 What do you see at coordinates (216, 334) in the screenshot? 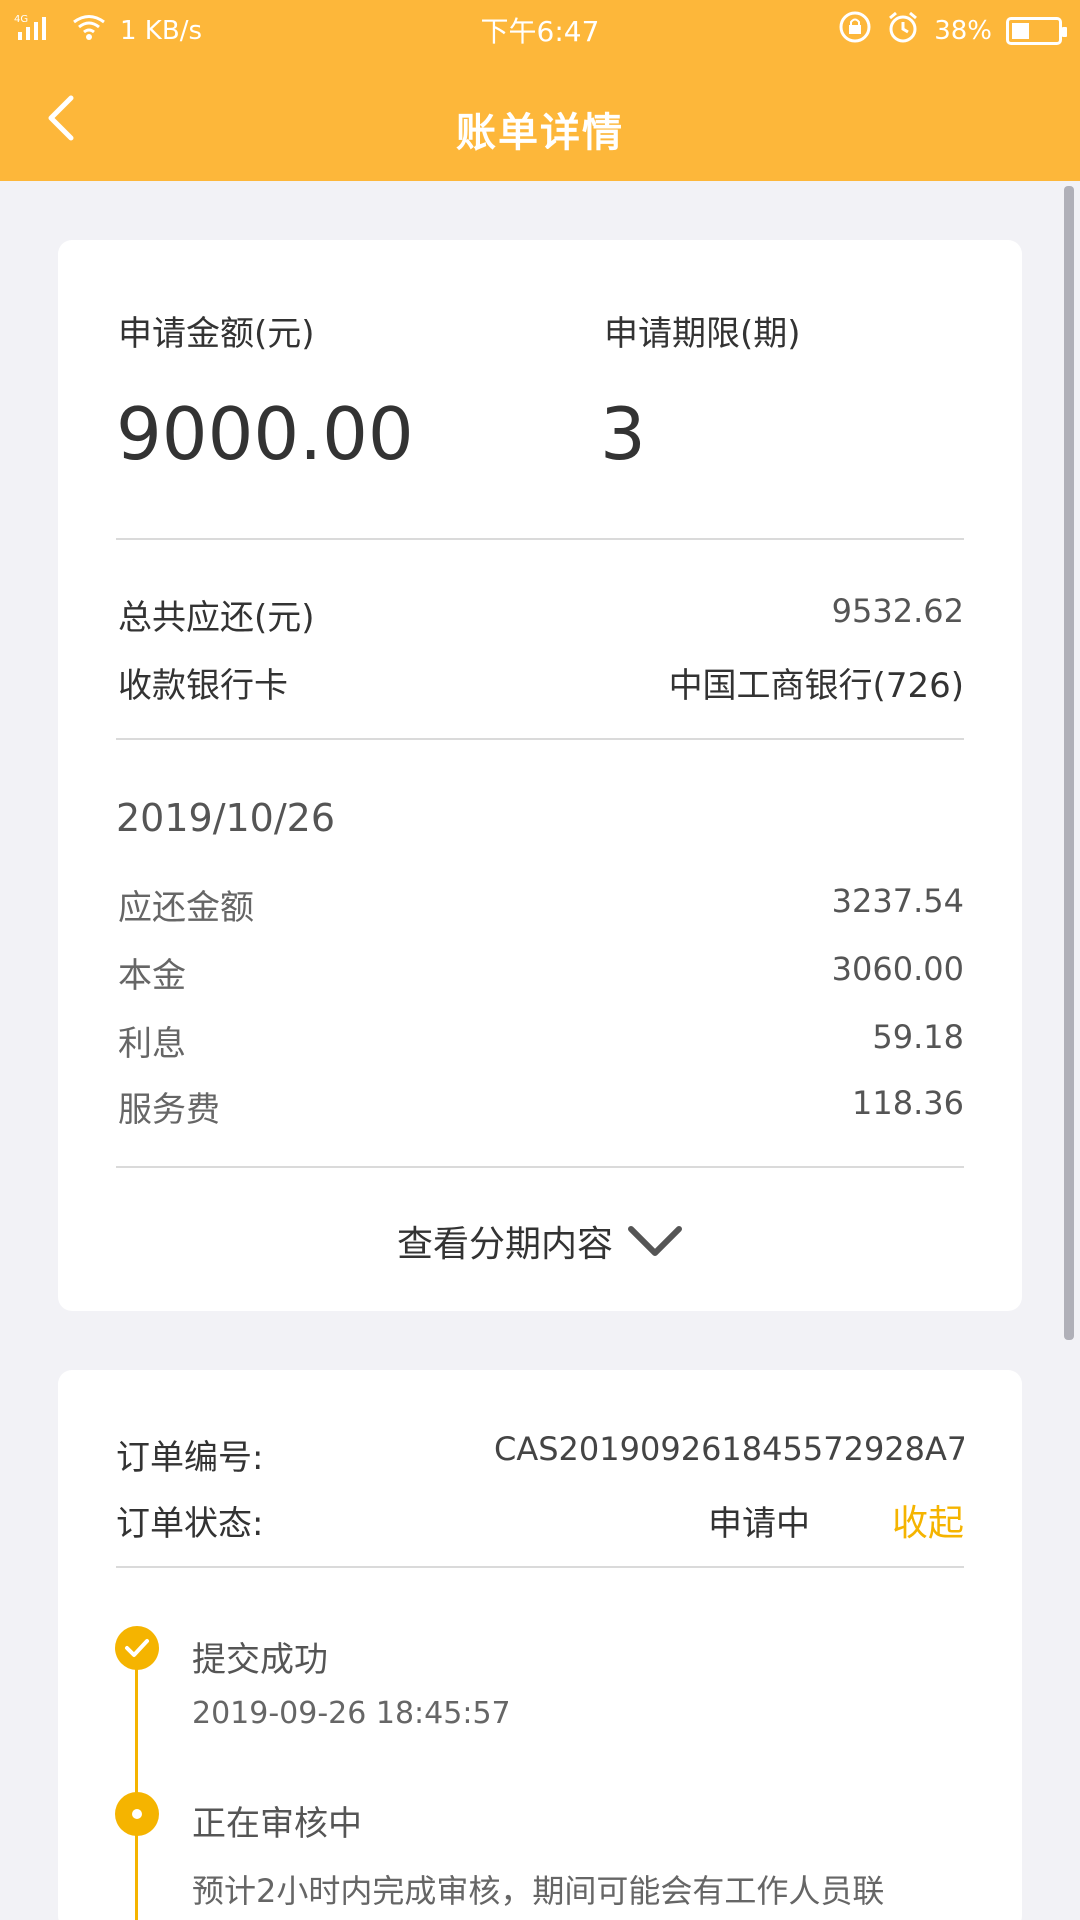
I see `apply-amount-label: 申请金额(元)` at bounding box center [216, 334].